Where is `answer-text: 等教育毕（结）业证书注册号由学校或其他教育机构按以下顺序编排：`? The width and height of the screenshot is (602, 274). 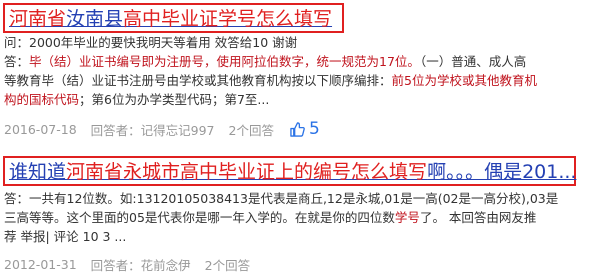 answer-text: 等教育毕（结）业证书注册号由学校或其他教育机构按以下顺序编排： is located at coordinates (198, 80).